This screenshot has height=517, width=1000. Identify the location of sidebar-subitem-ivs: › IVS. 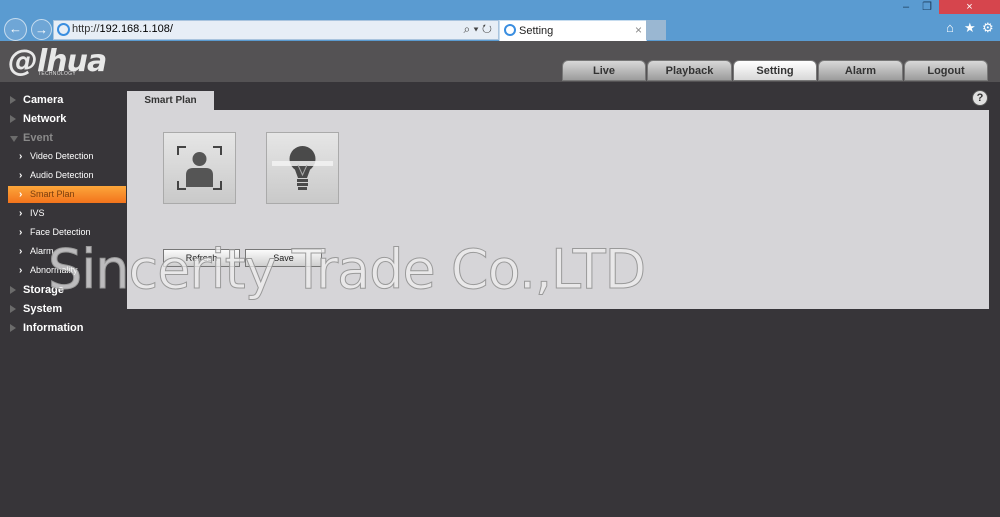
(67, 213).